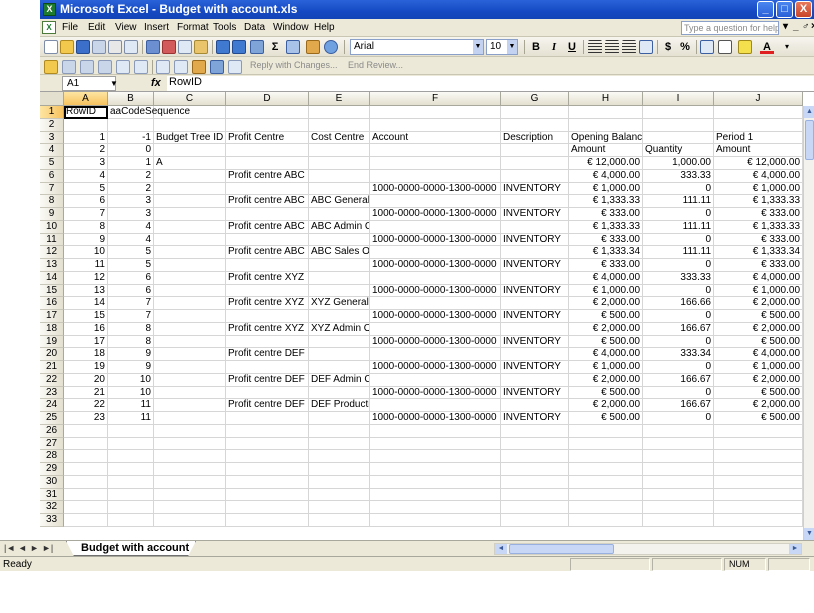 This screenshot has height=613, width=814. Describe the element at coordinates (606, 291) in the screenshot. I see `cell-h15: € 1,000.00` at that location.